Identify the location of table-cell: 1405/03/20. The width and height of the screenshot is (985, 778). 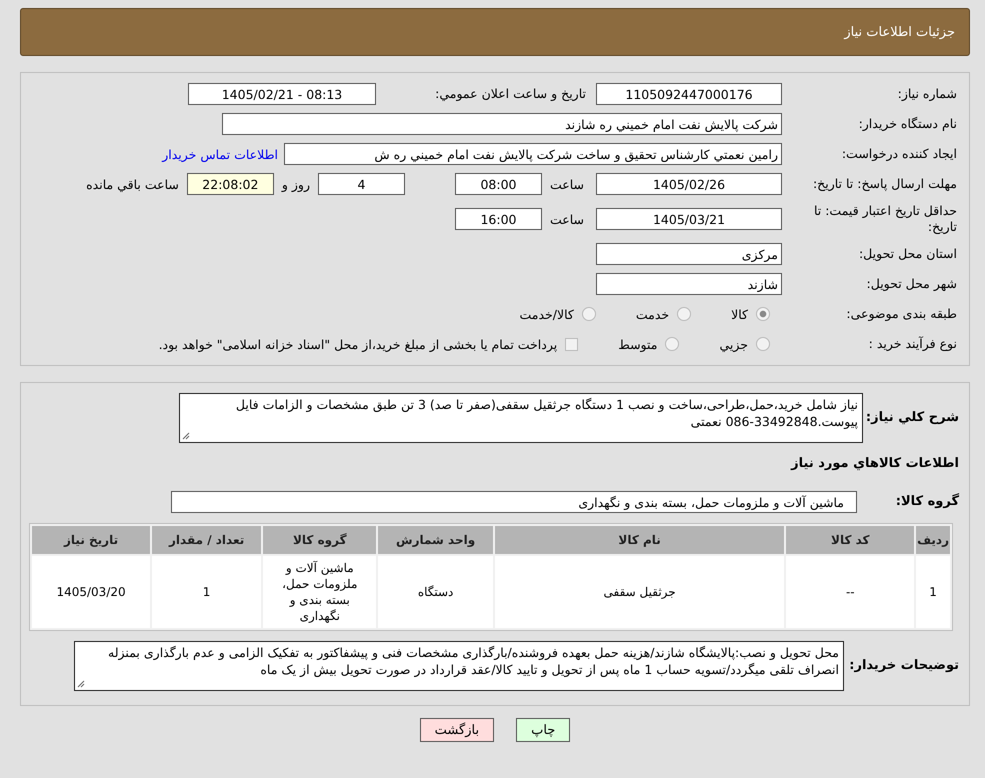
(91, 592).